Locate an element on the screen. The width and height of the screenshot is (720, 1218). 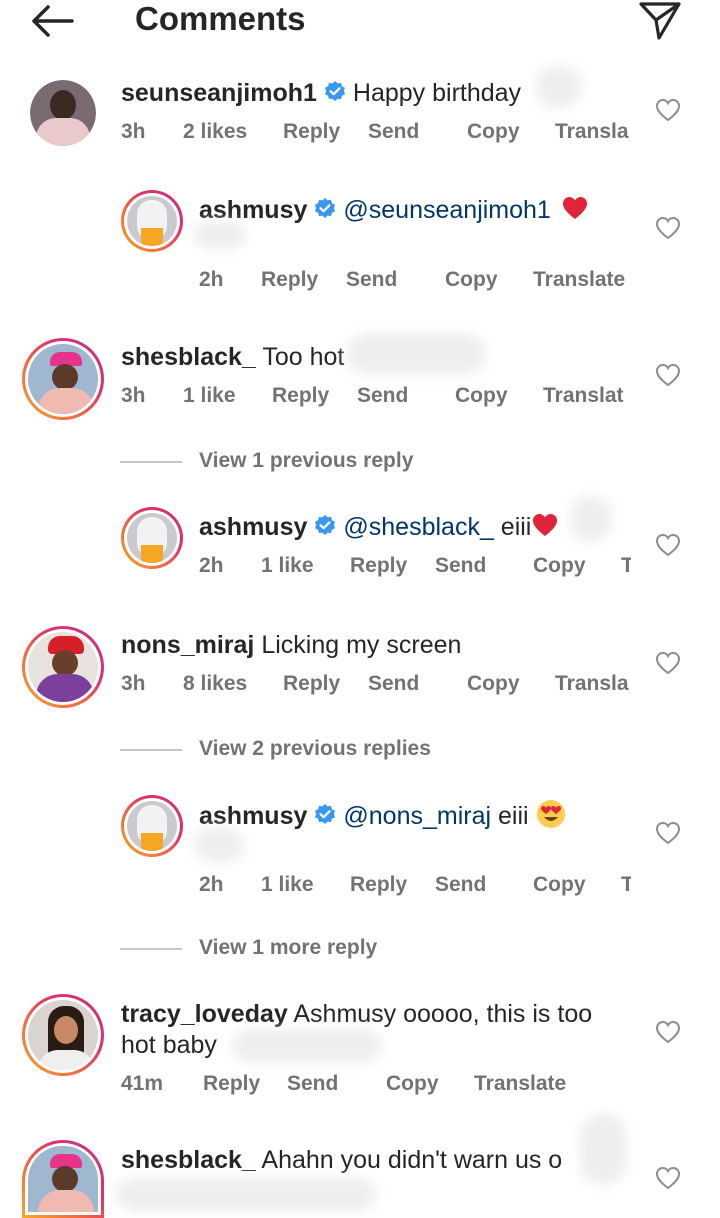
back-button is located at coordinates (53, 21).